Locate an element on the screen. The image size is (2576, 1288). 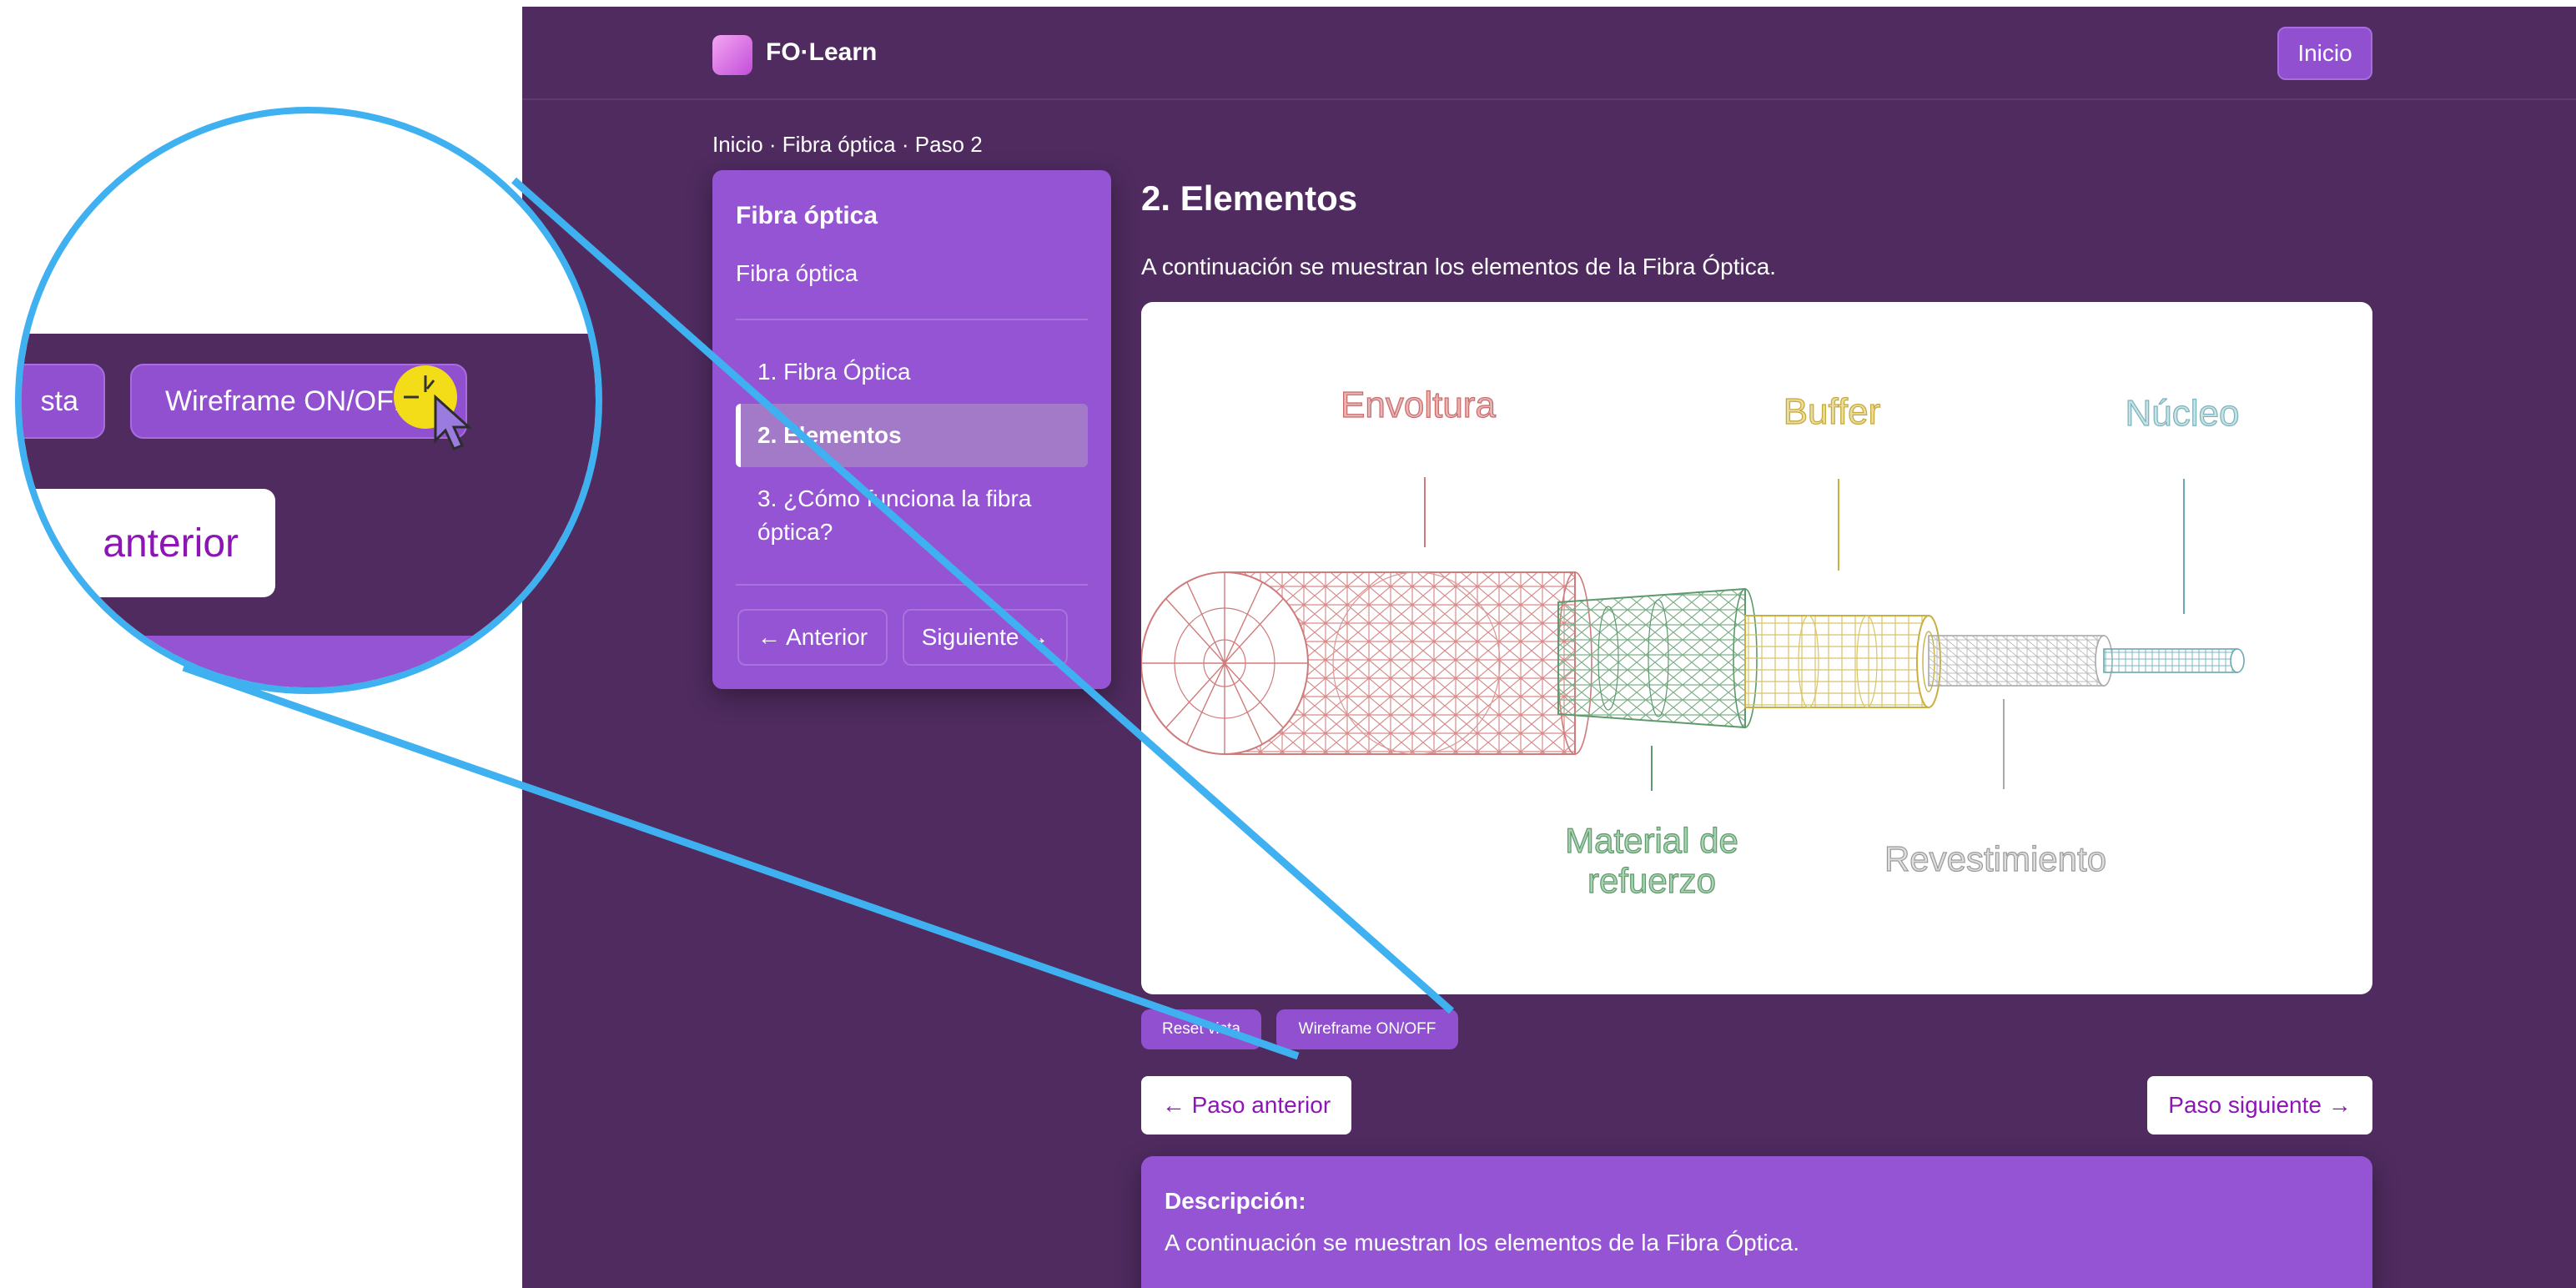
label-envoltura: Envoltura is located at coordinates (1418, 405).